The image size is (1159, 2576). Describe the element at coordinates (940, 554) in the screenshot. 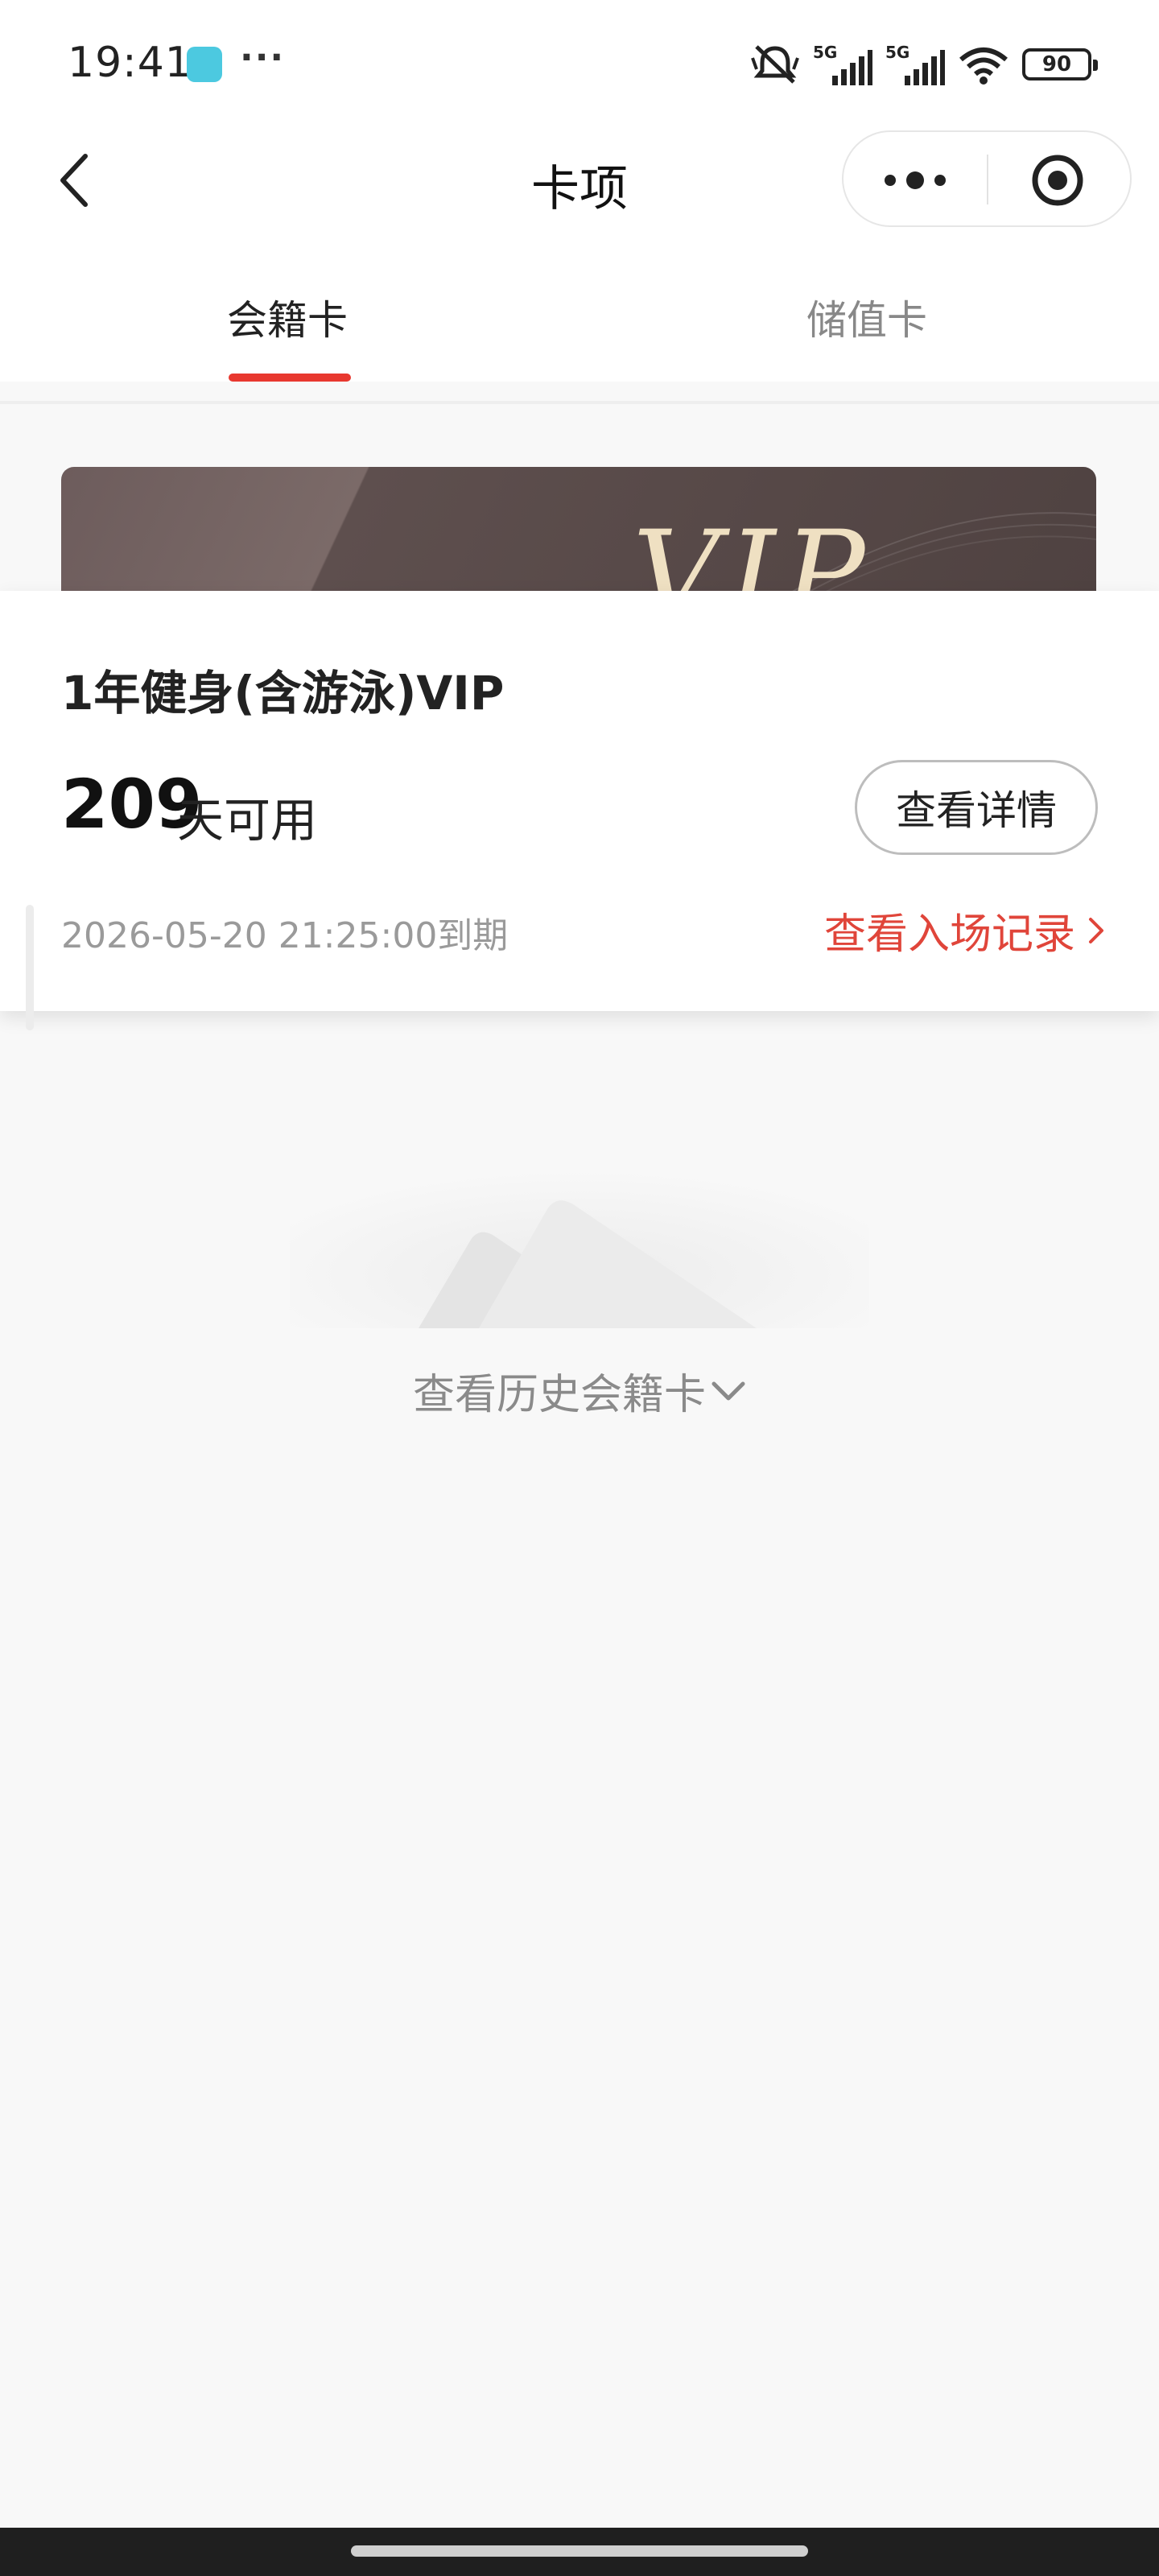

I see `card-pattern` at that location.